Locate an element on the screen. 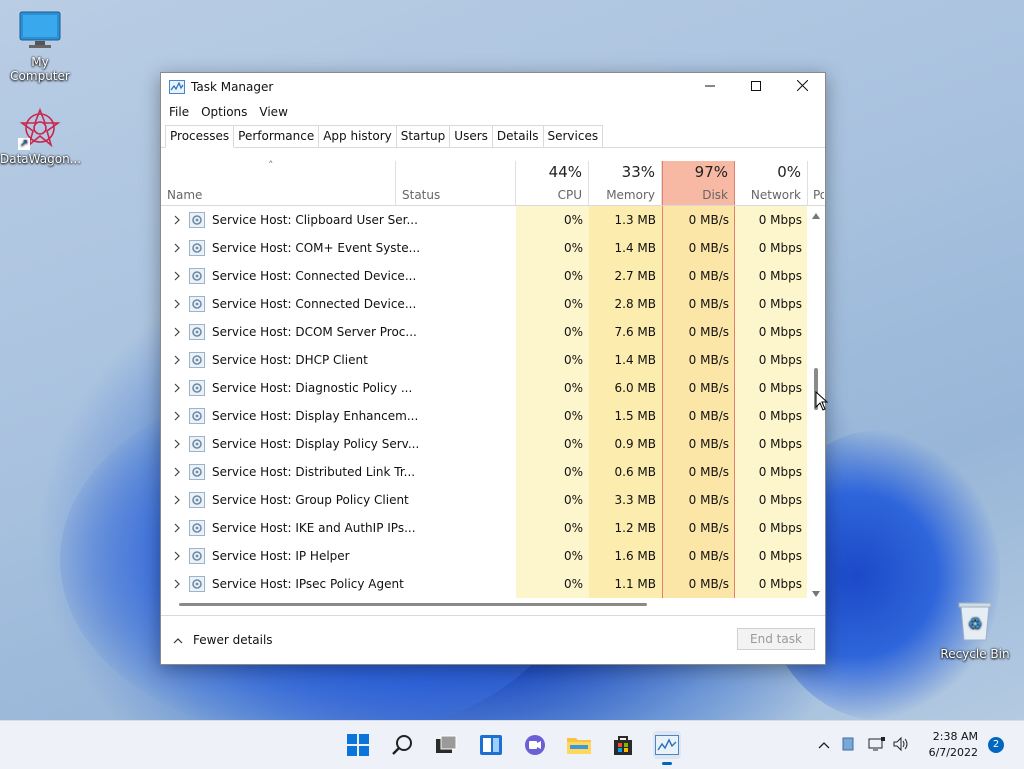 The width and height of the screenshot is (1024, 769). footer-bar: Fewer details End task is located at coordinates (493, 639).